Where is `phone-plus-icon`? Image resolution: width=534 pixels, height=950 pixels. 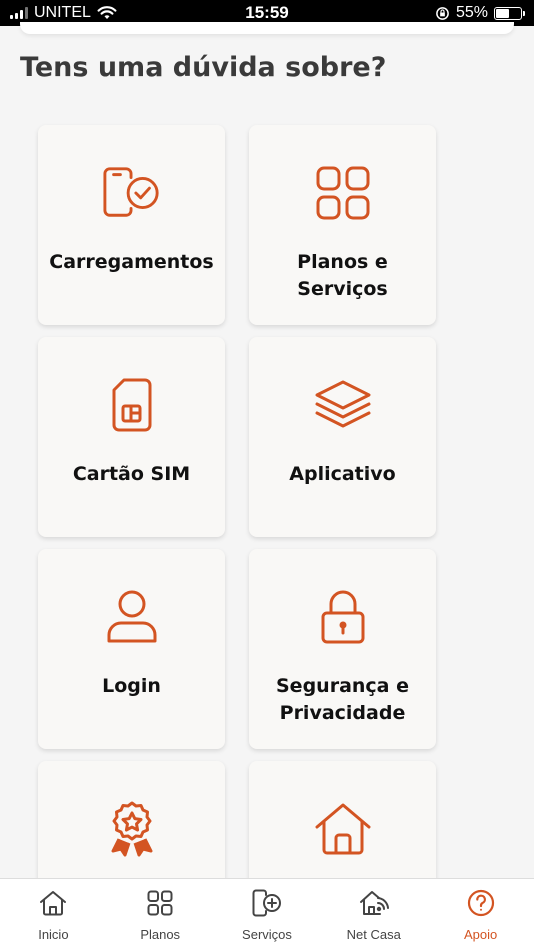 phone-plus-icon is located at coordinates (267, 903).